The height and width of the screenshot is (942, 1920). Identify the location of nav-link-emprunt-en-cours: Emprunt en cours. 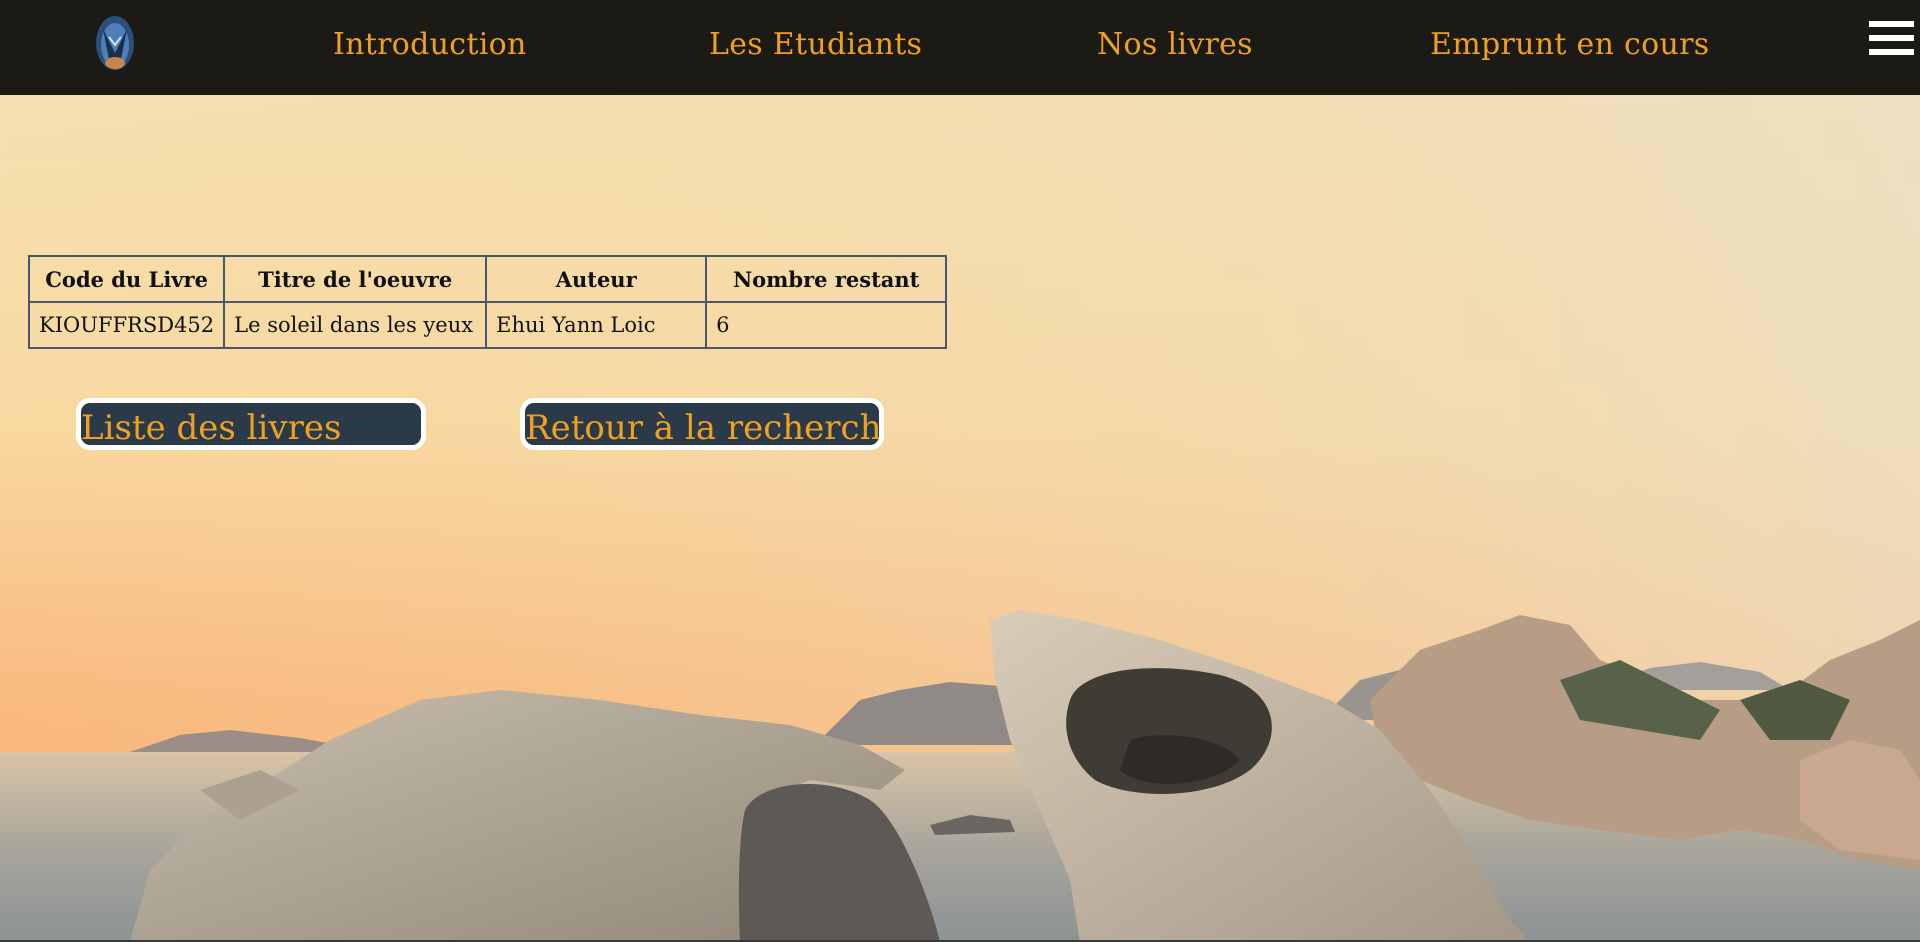
(1569, 44).